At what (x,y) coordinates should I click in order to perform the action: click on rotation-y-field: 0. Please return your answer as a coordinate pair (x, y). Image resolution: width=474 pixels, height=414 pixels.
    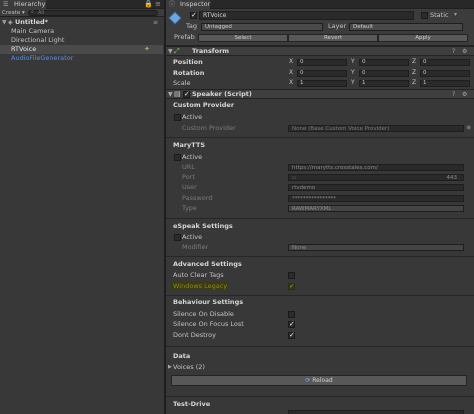
    Looking at the image, I should click on (384, 73).